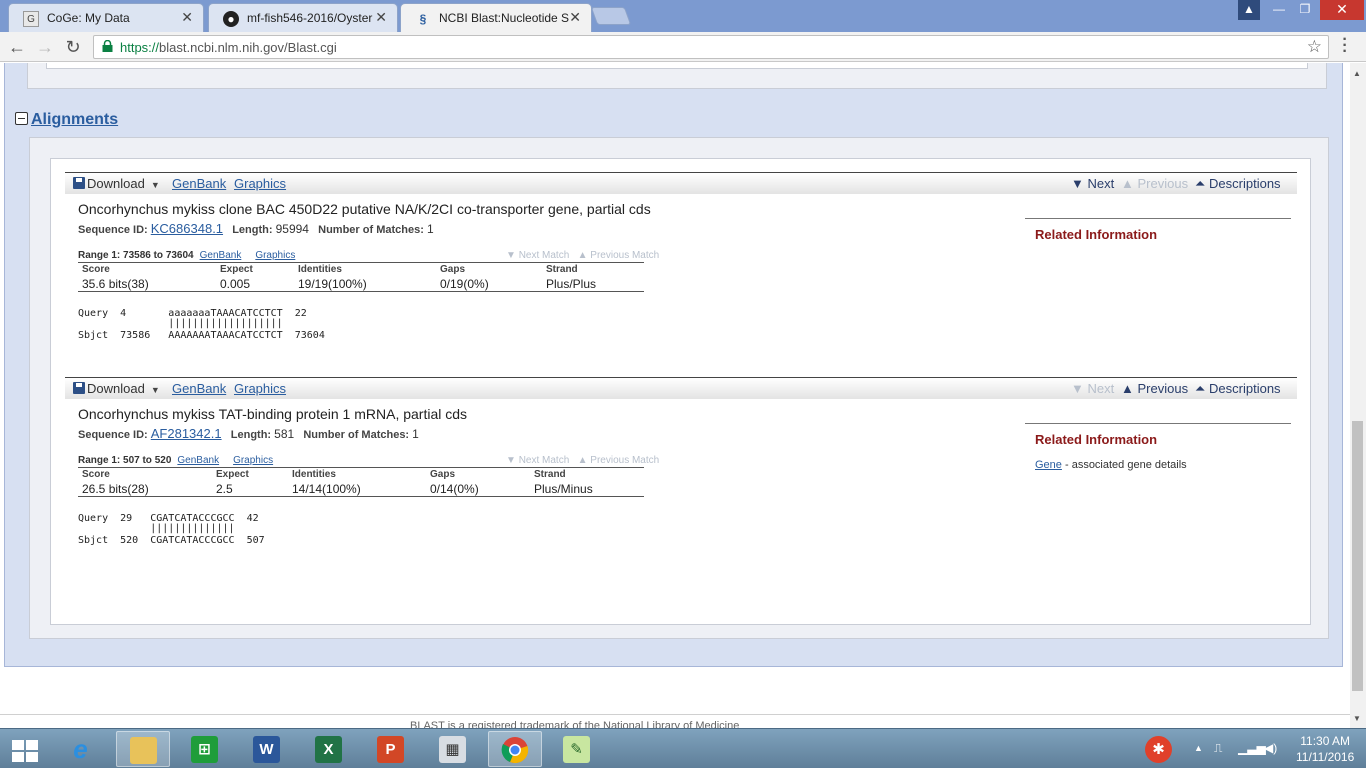  I want to click on clock-date: 11/11/2016, so click(1325, 757).